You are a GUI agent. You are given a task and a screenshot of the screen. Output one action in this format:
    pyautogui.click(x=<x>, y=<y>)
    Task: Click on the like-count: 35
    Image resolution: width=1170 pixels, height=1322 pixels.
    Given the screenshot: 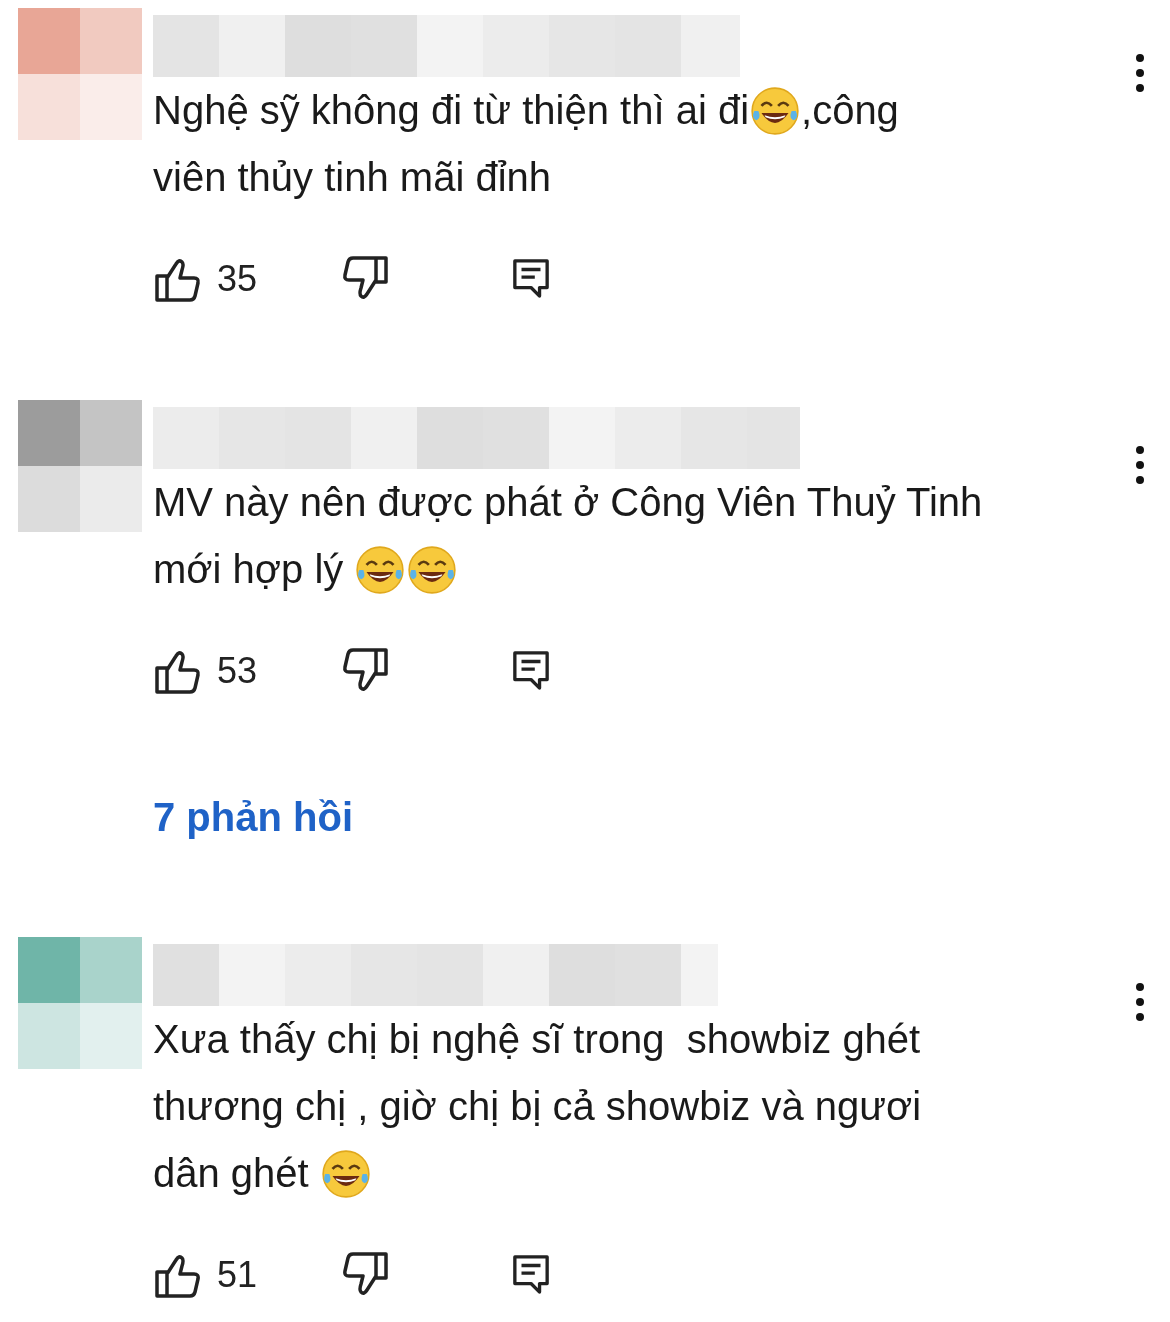 What is the action you would take?
    pyautogui.click(x=238, y=279)
    